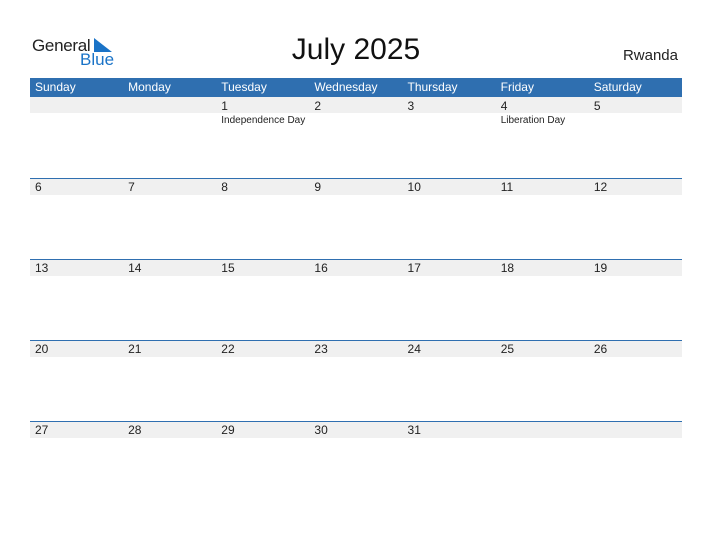 The image size is (712, 550). What do you see at coordinates (449, 461) in the screenshot?
I see `day-cell: 31` at bounding box center [449, 461].